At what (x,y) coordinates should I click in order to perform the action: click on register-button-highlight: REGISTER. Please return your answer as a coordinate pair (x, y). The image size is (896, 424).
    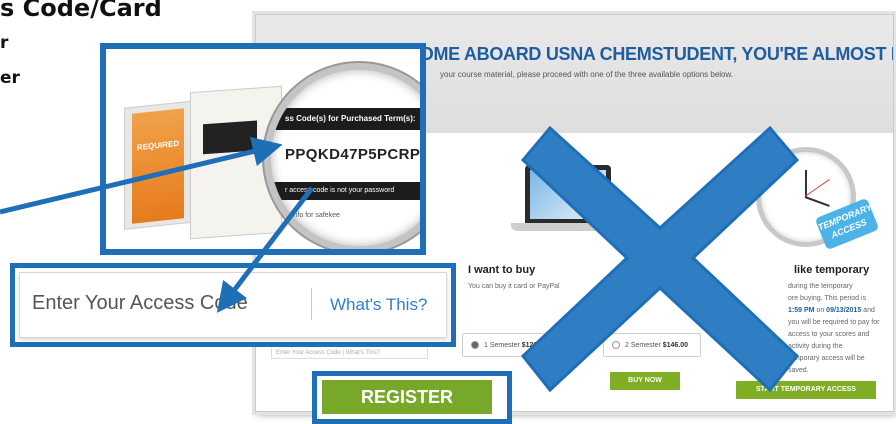
    Looking at the image, I should click on (412, 397).